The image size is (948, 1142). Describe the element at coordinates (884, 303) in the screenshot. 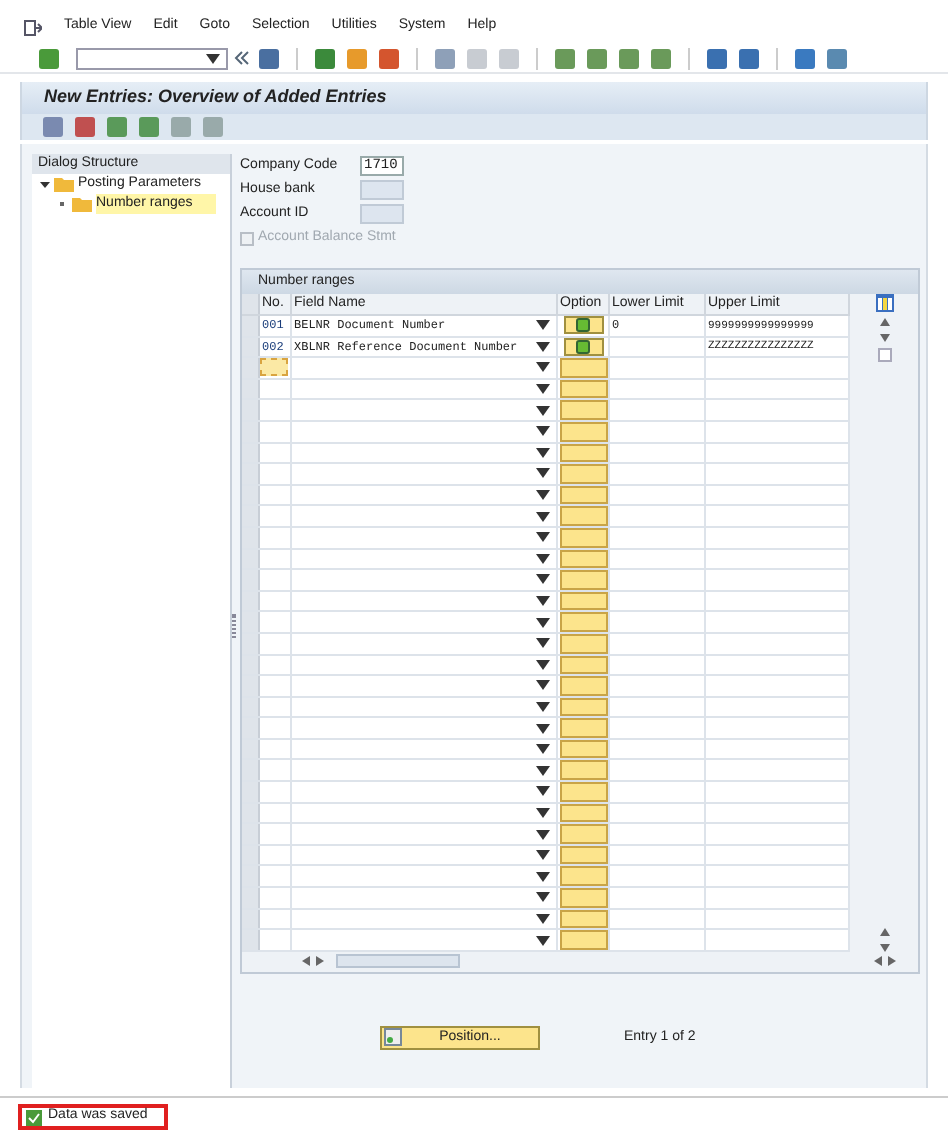

I see `column-settings-icon` at that location.